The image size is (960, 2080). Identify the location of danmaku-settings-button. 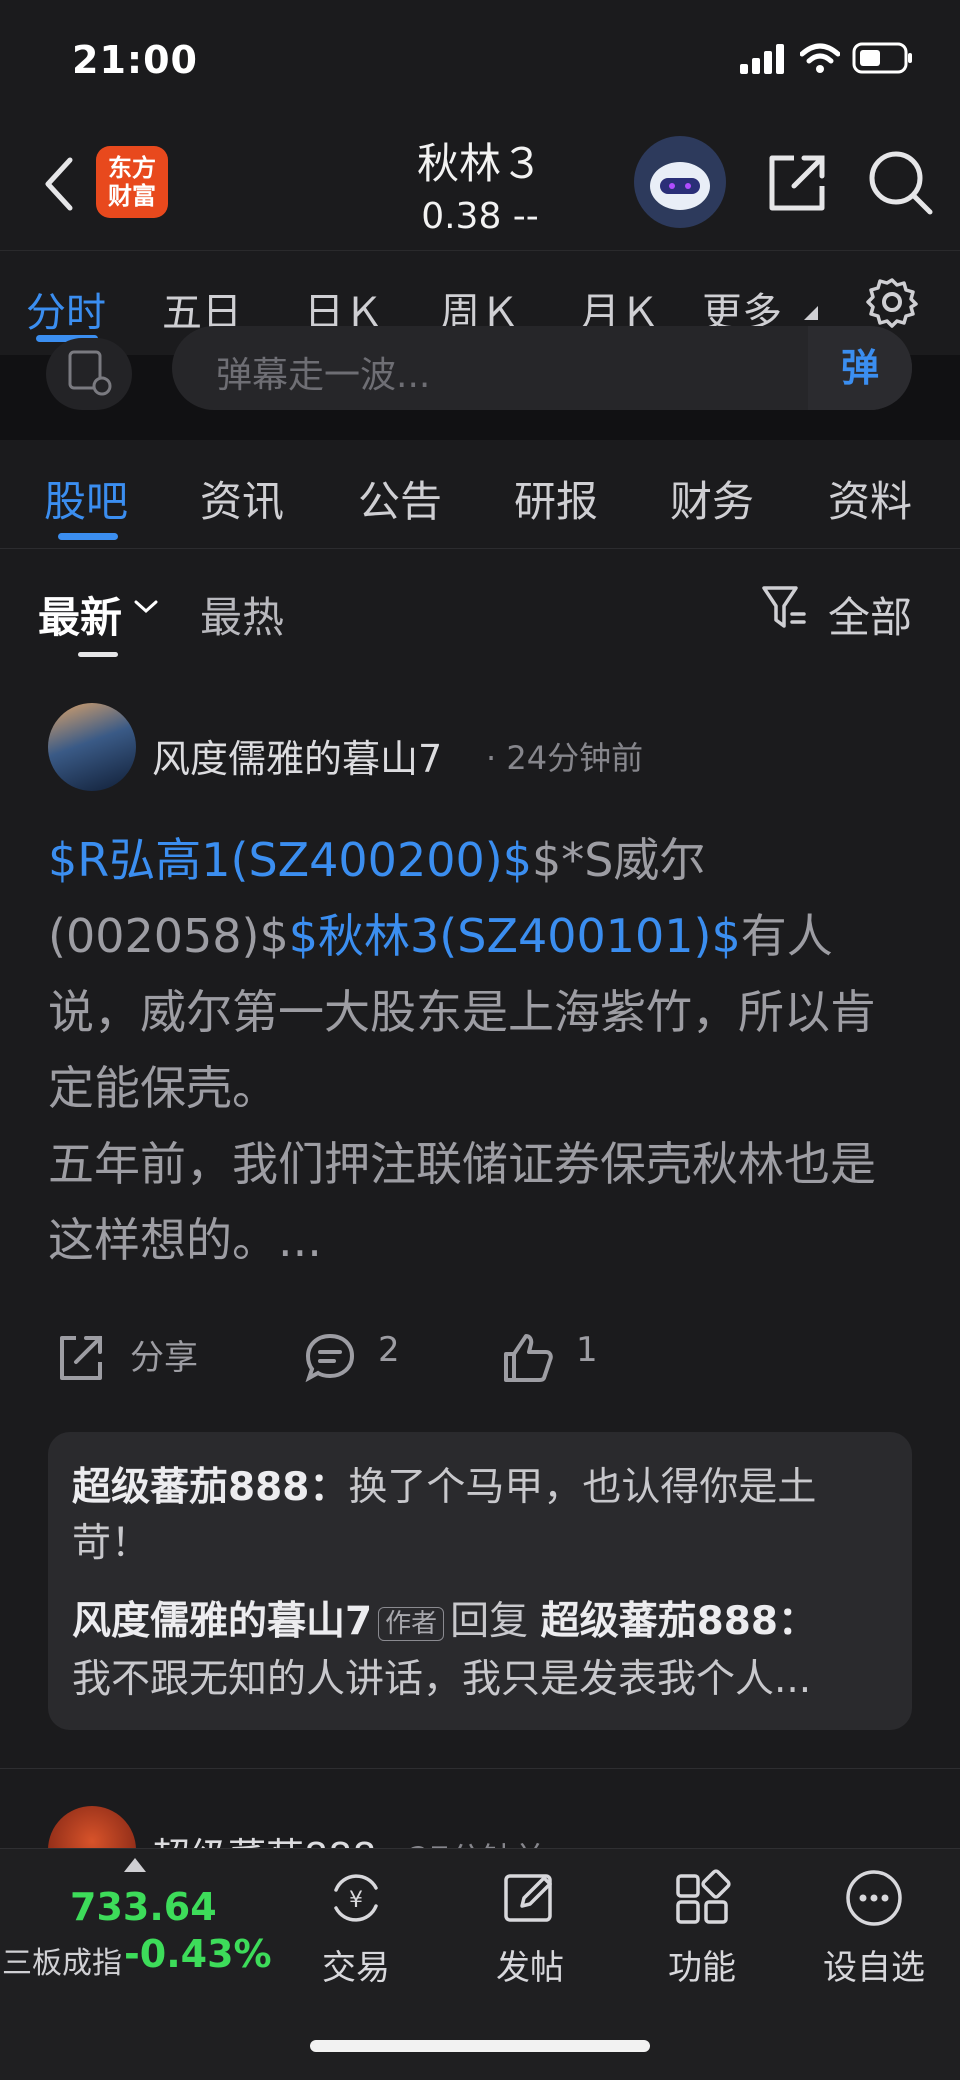
(89, 374).